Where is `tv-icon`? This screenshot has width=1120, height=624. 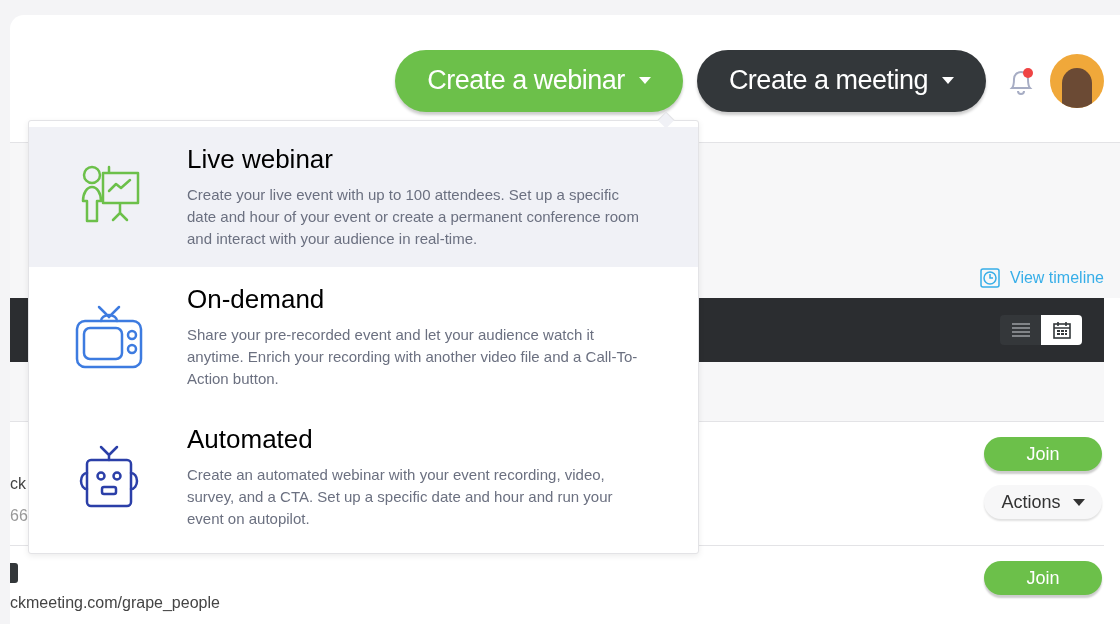 tv-icon is located at coordinates (109, 337).